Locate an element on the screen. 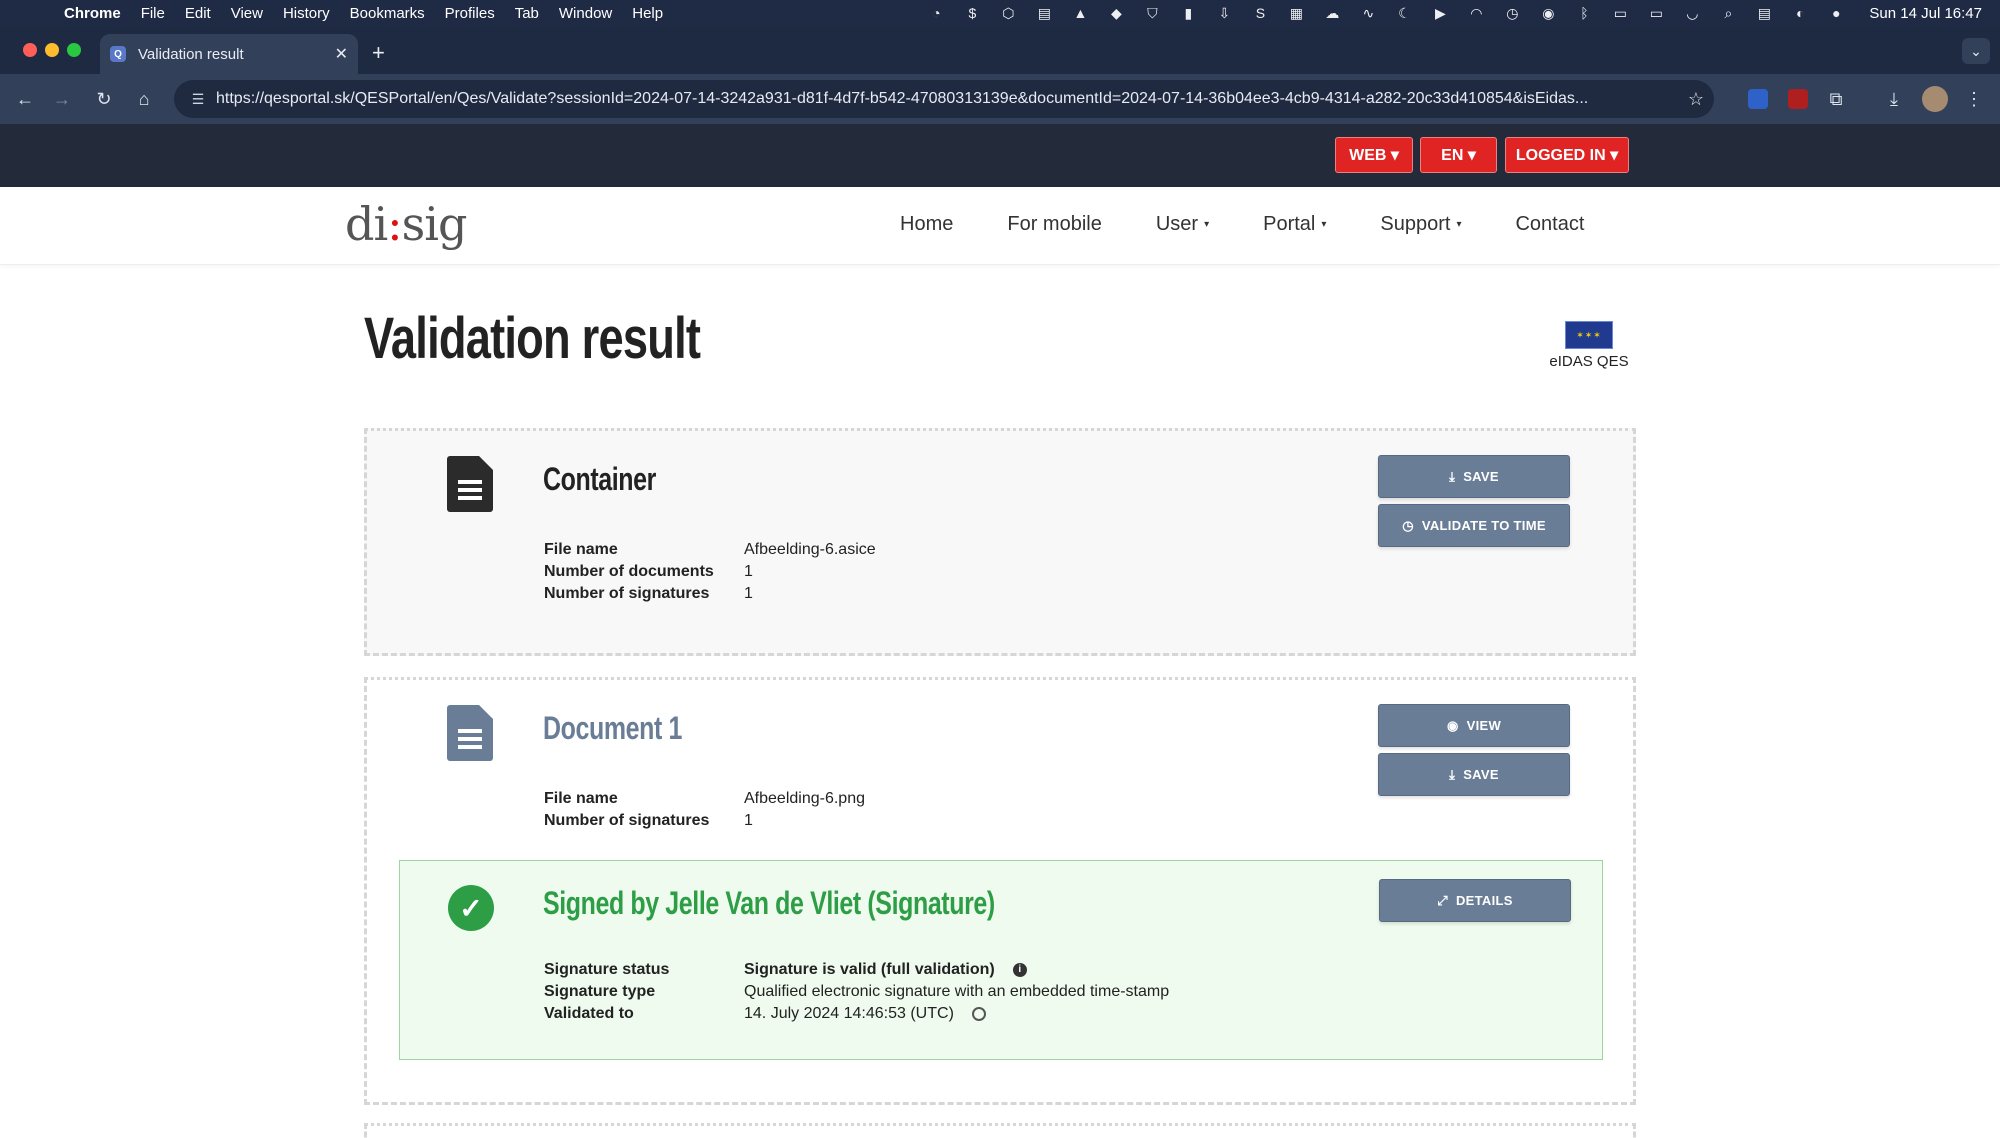 The image size is (2000, 1138). keyboard-icon: ▤ is located at coordinates (1764, 13).